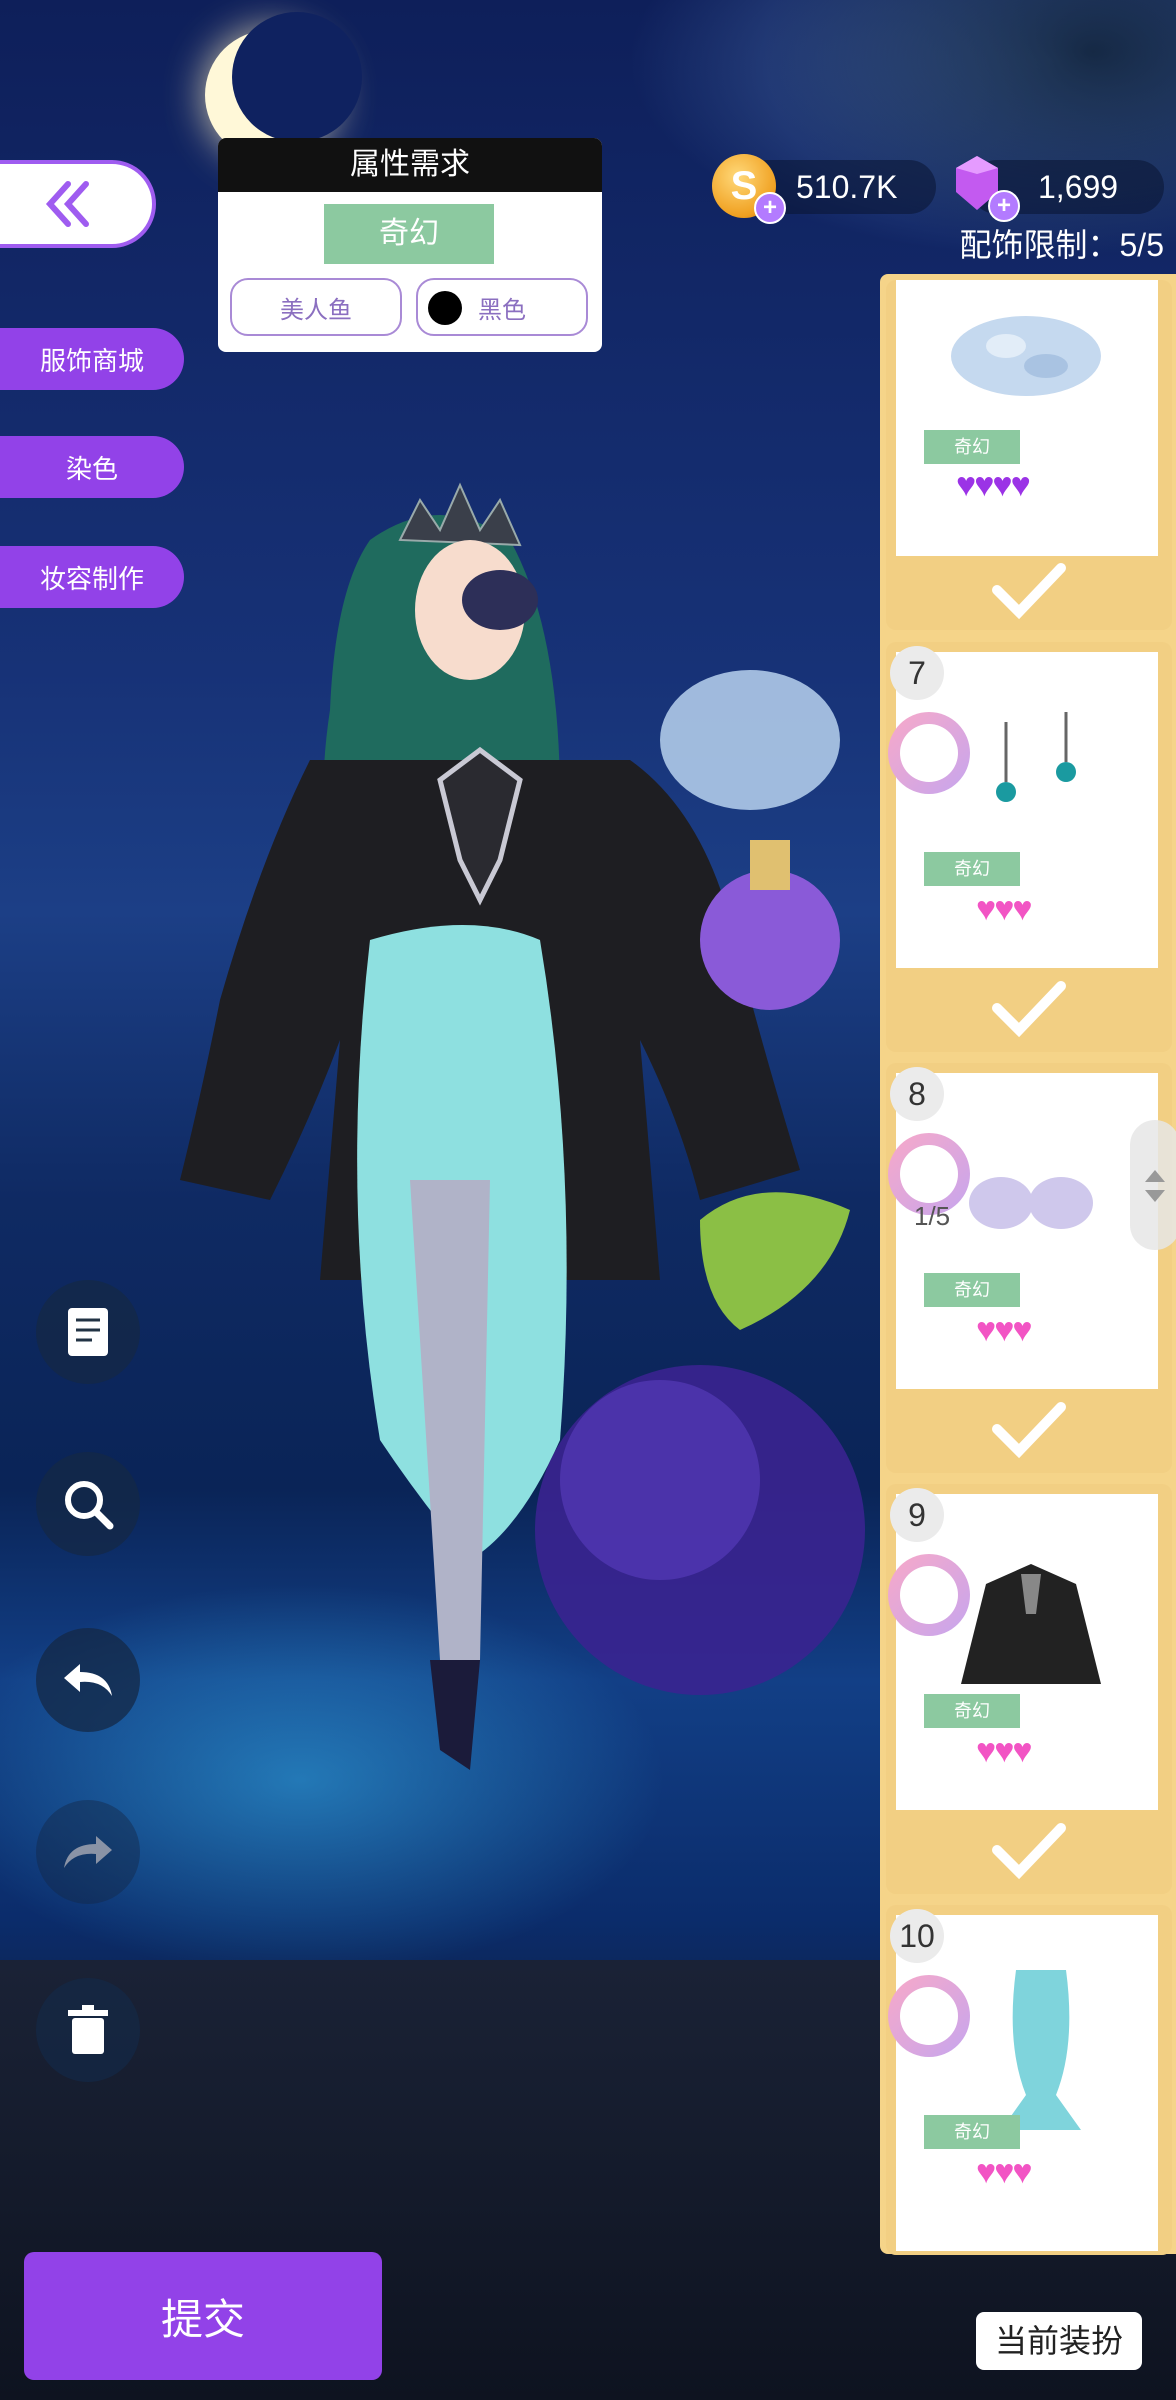 The height and width of the screenshot is (2400, 1176). Describe the element at coordinates (1062, 245) in the screenshot. I see `accessory-limit: 配饰限制：5/5` at that location.